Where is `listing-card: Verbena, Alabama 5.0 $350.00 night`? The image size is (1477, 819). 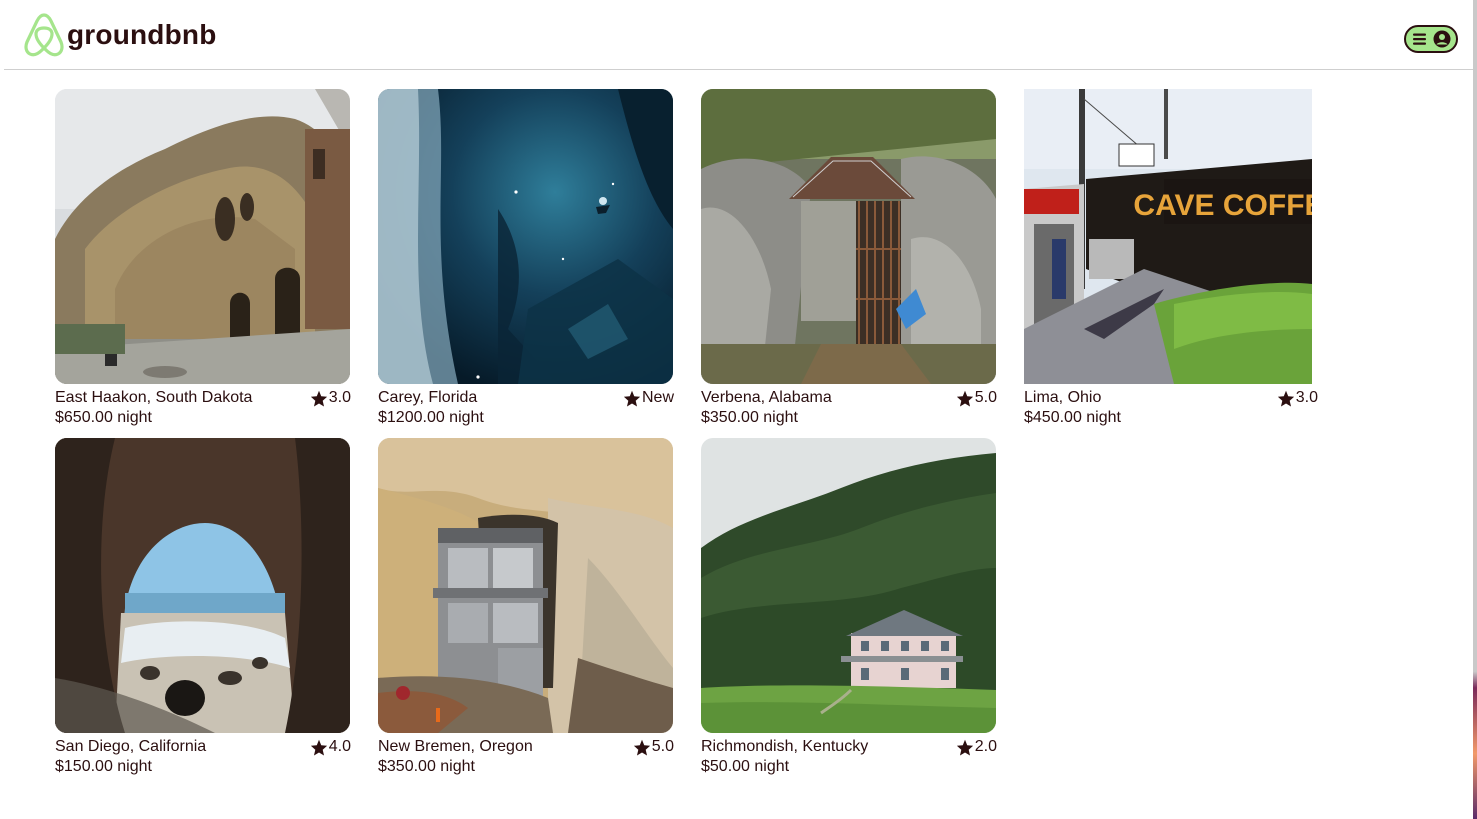 listing-card: Verbena, Alabama 5.0 $350.00 night is located at coordinates (849, 258).